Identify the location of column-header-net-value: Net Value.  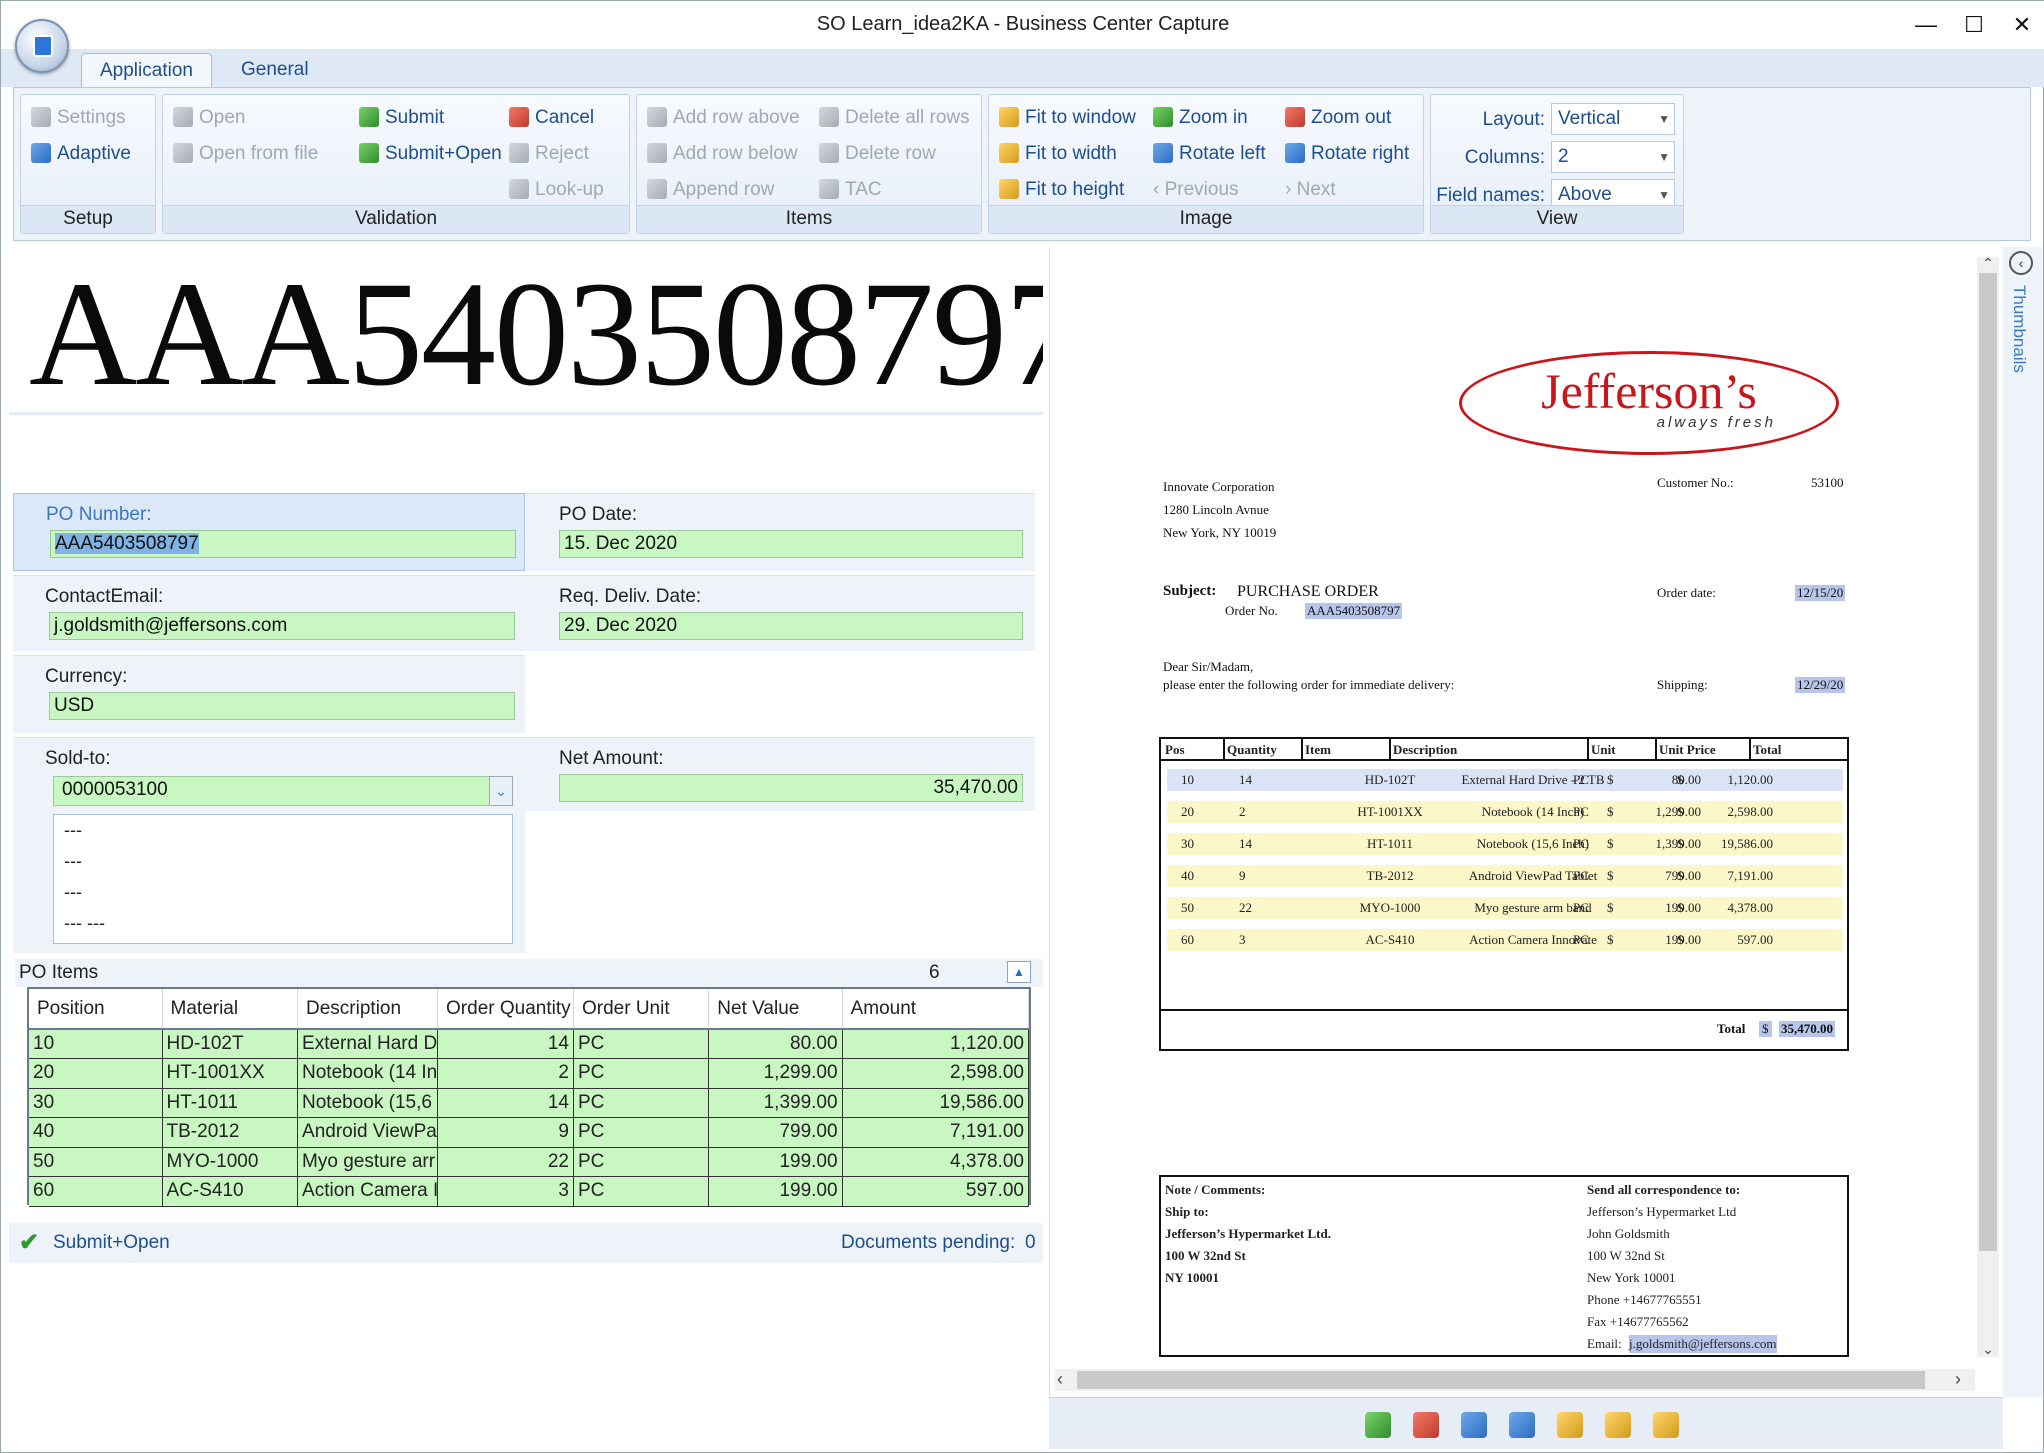
(775, 1009).